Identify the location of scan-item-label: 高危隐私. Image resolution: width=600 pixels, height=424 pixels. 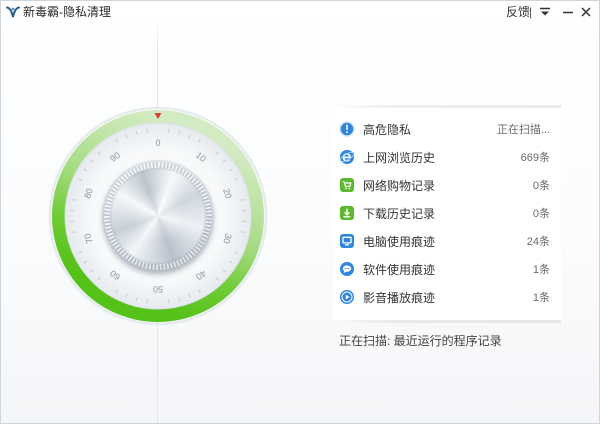
(387, 129).